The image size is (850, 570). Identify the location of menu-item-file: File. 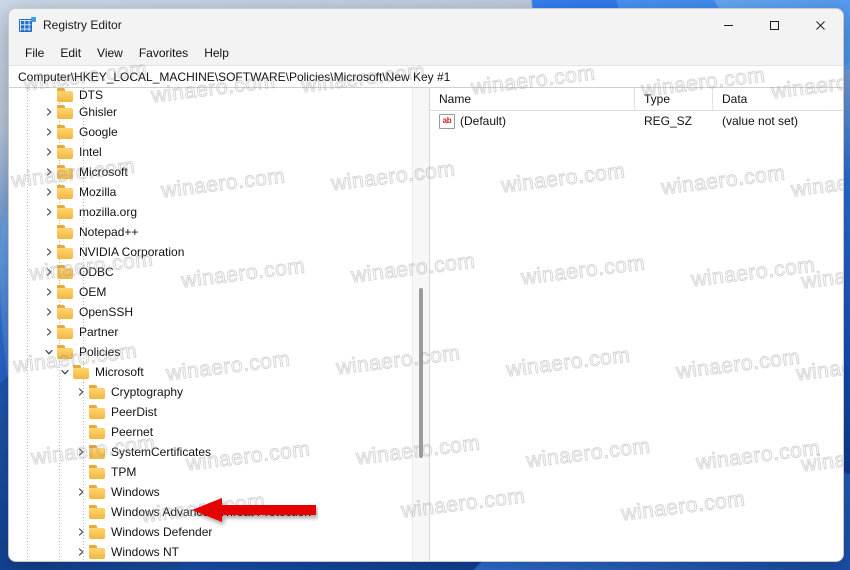
(34, 53).